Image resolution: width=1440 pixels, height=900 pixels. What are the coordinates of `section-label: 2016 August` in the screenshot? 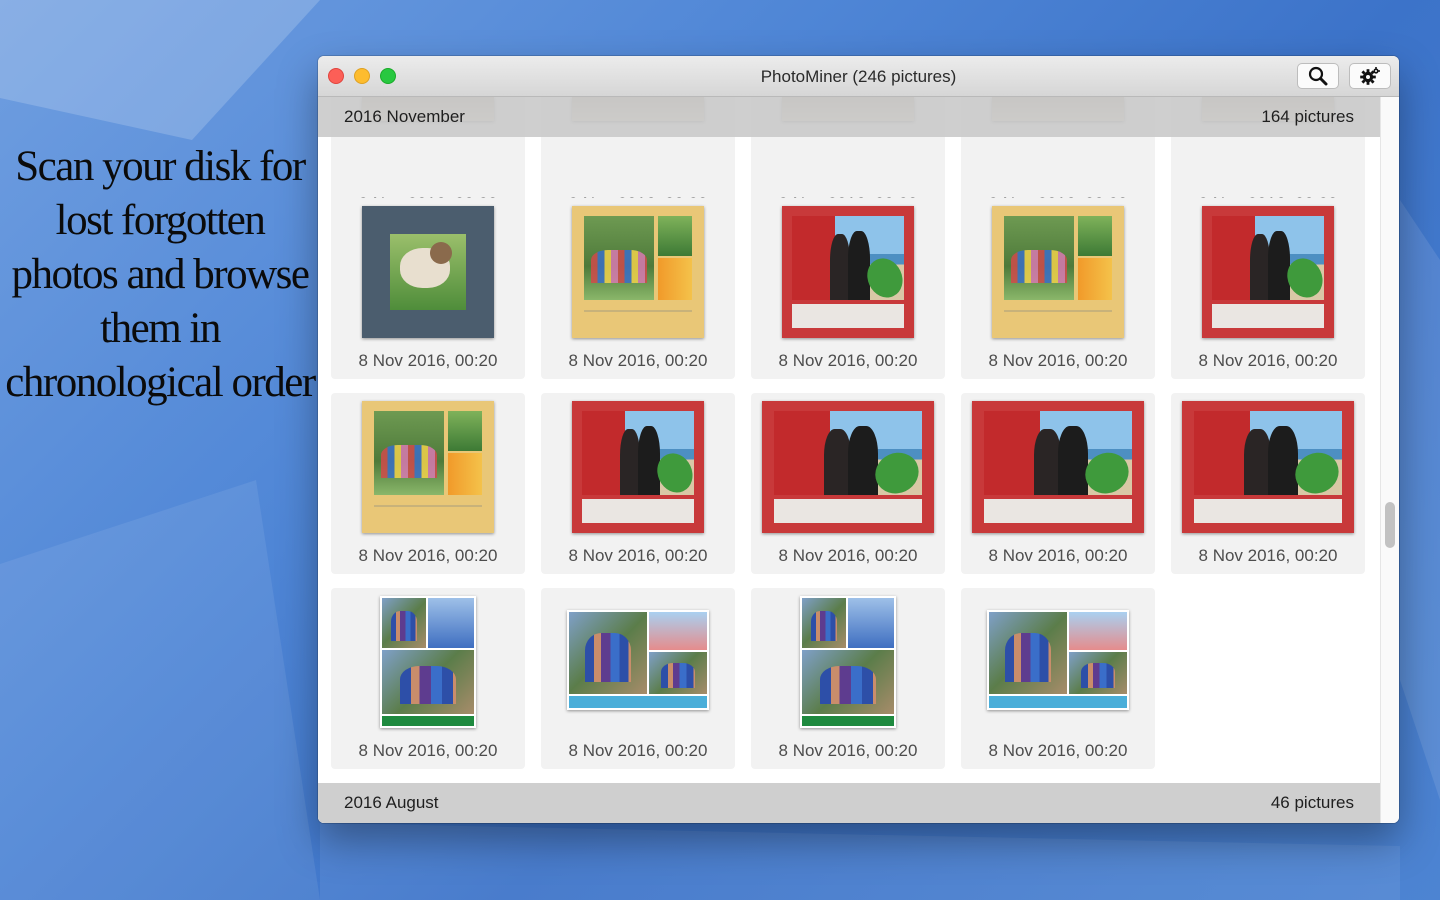 It's located at (391, 802).